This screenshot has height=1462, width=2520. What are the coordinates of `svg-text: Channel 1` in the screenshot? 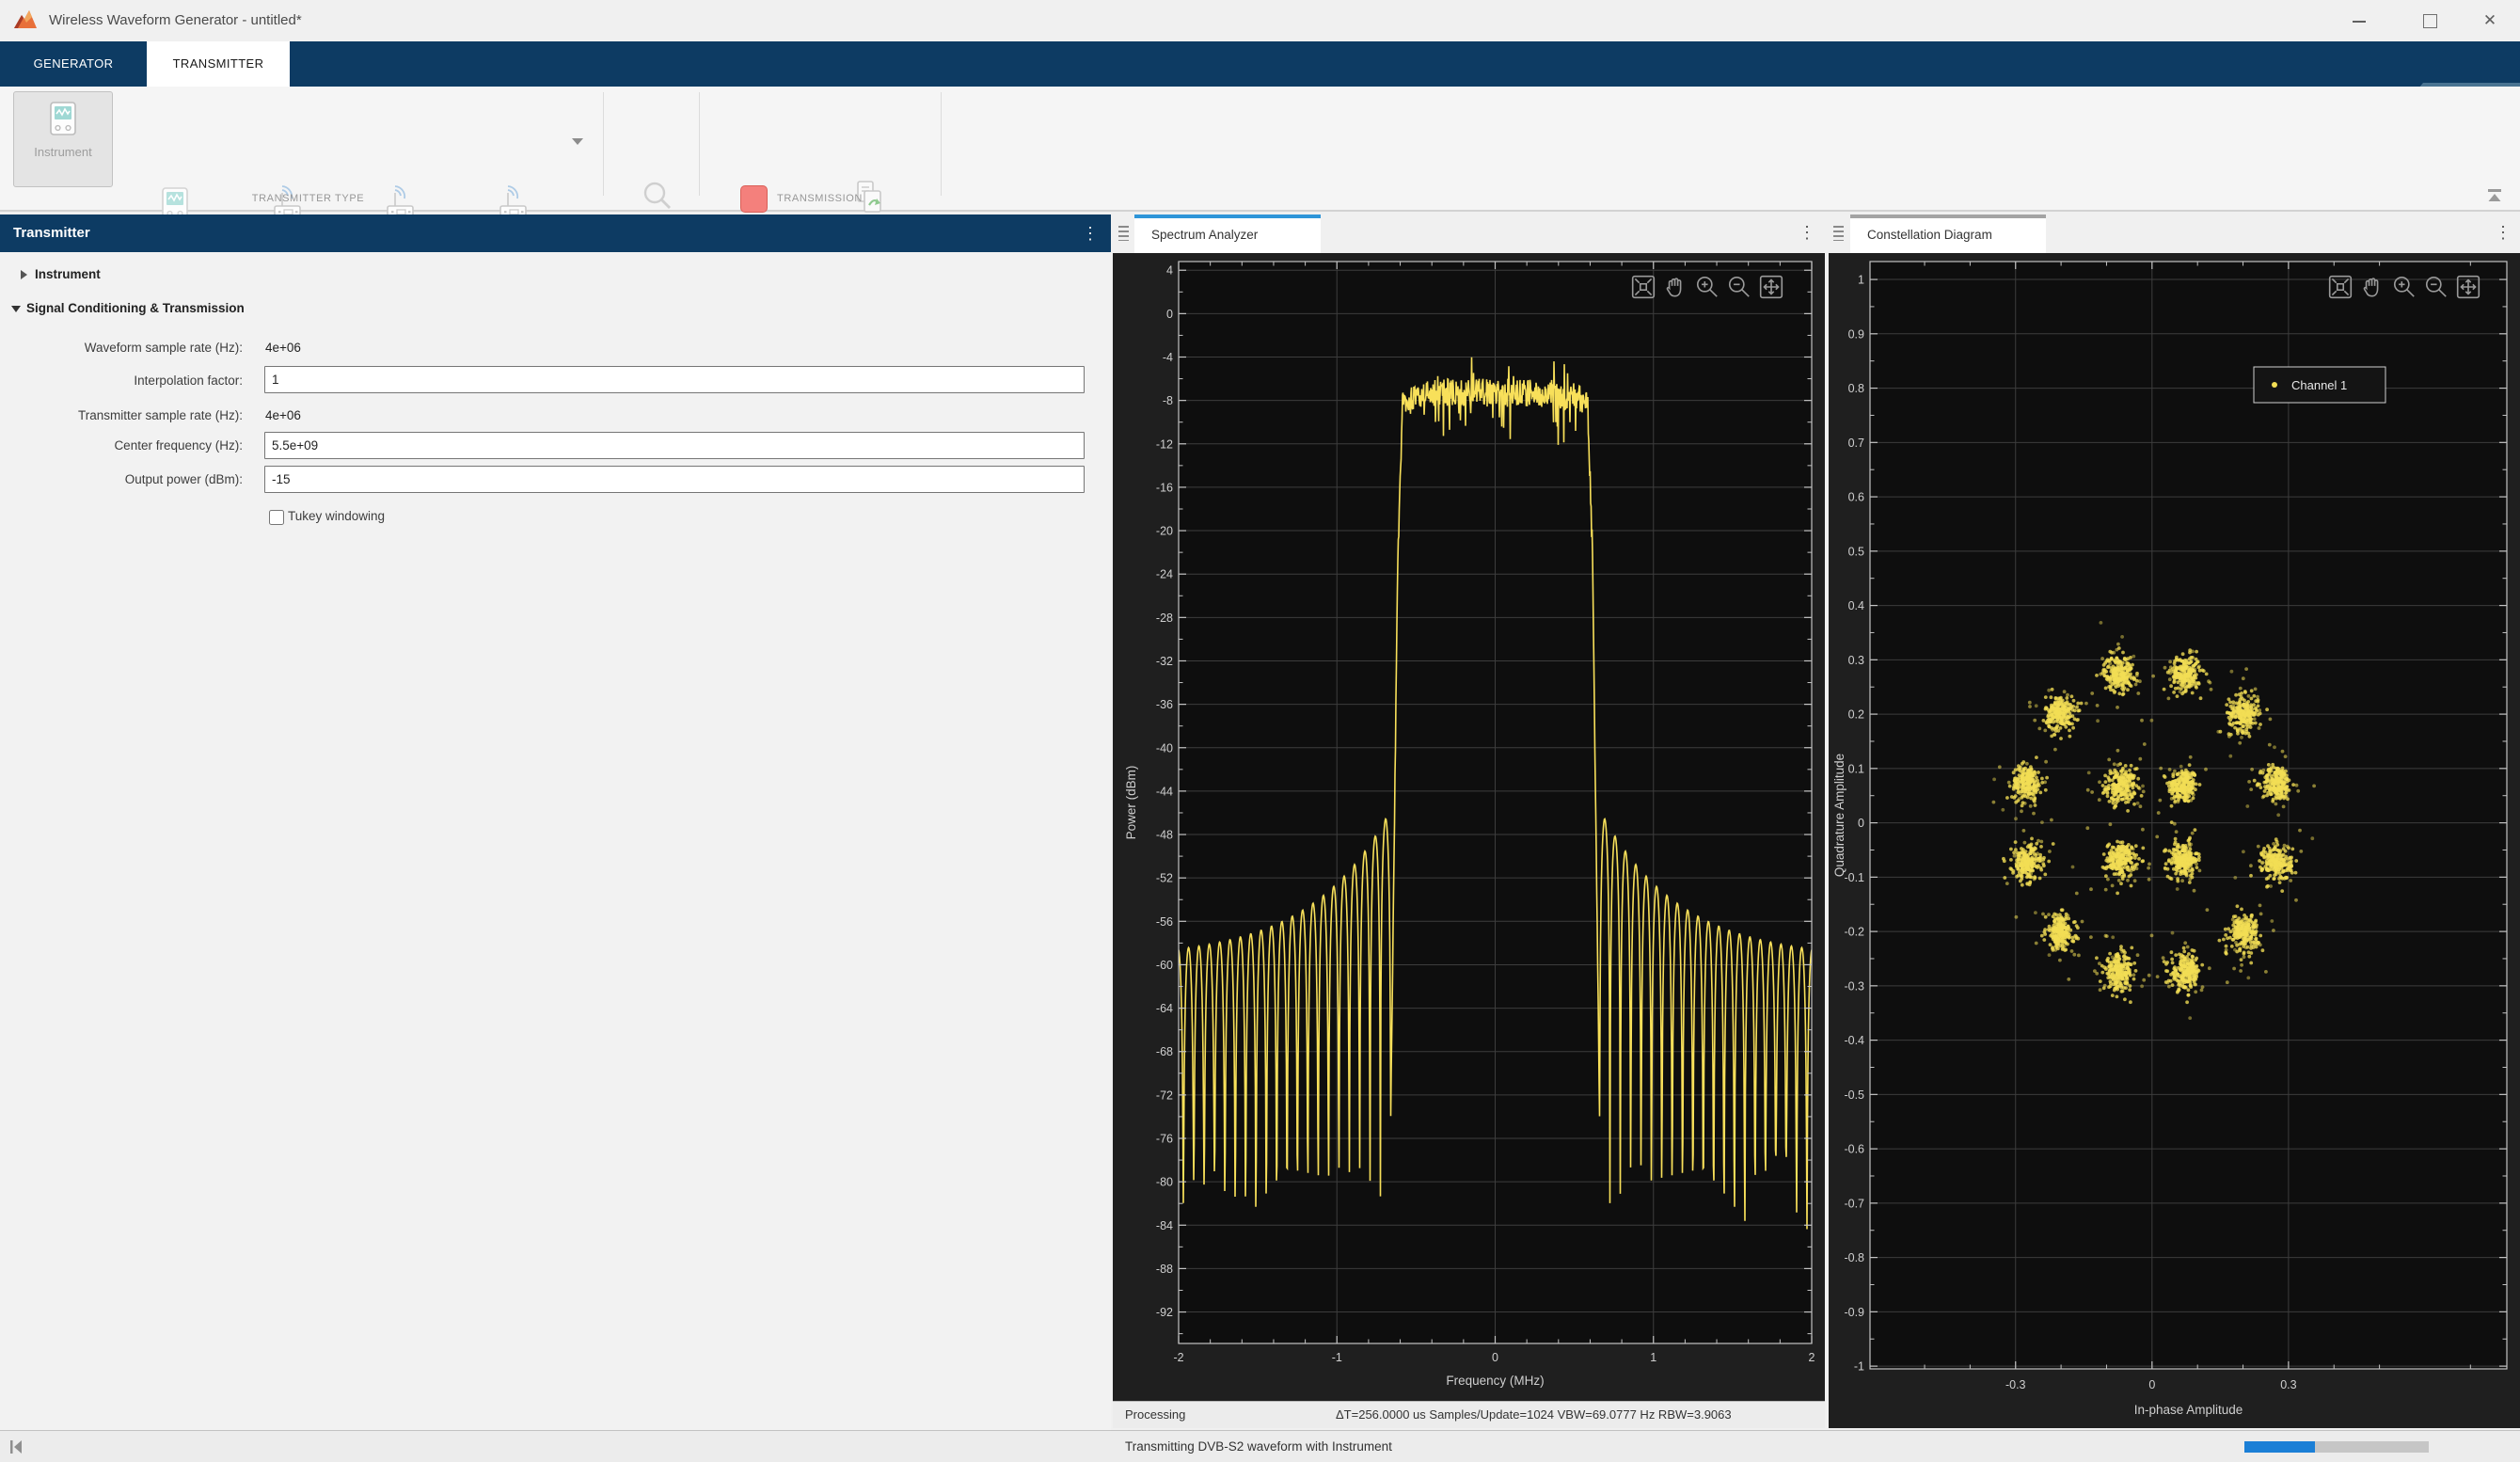 It's located at (2319, 385).